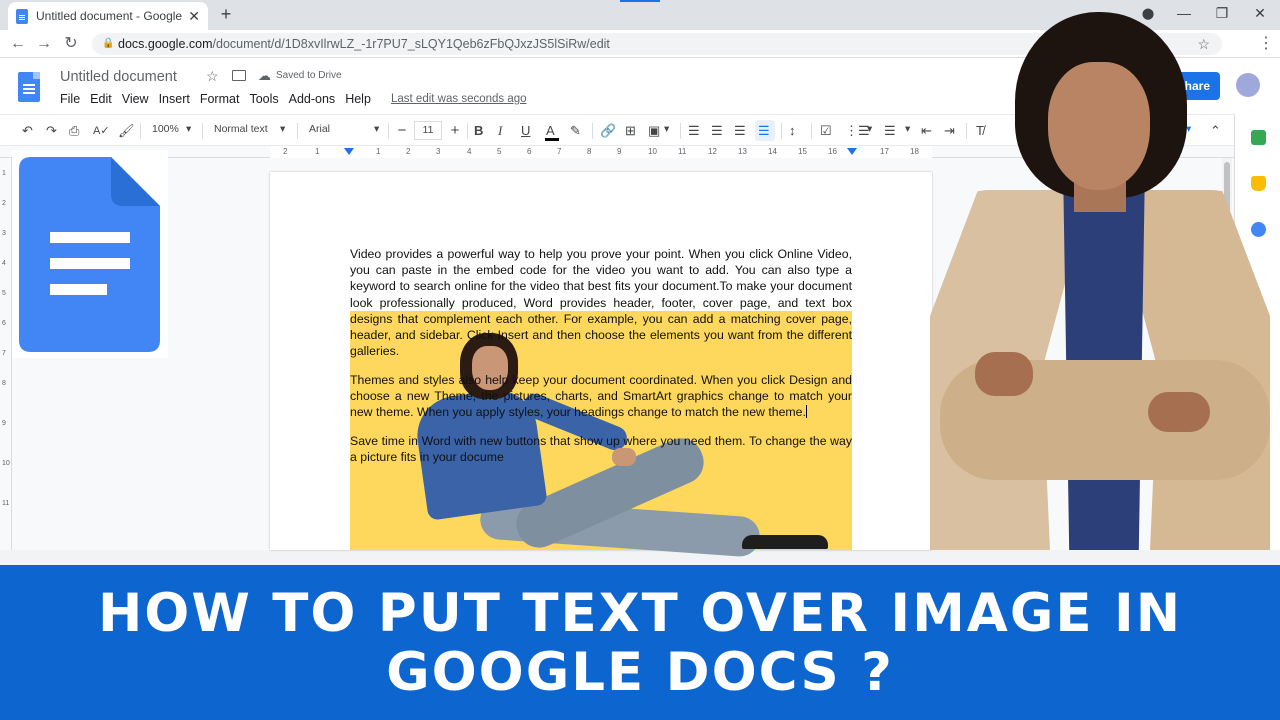 The image size is (1280, 720). Describe the element at coordinates (785, 542) in the screenshot. I see `image-person-shoe` at that location.